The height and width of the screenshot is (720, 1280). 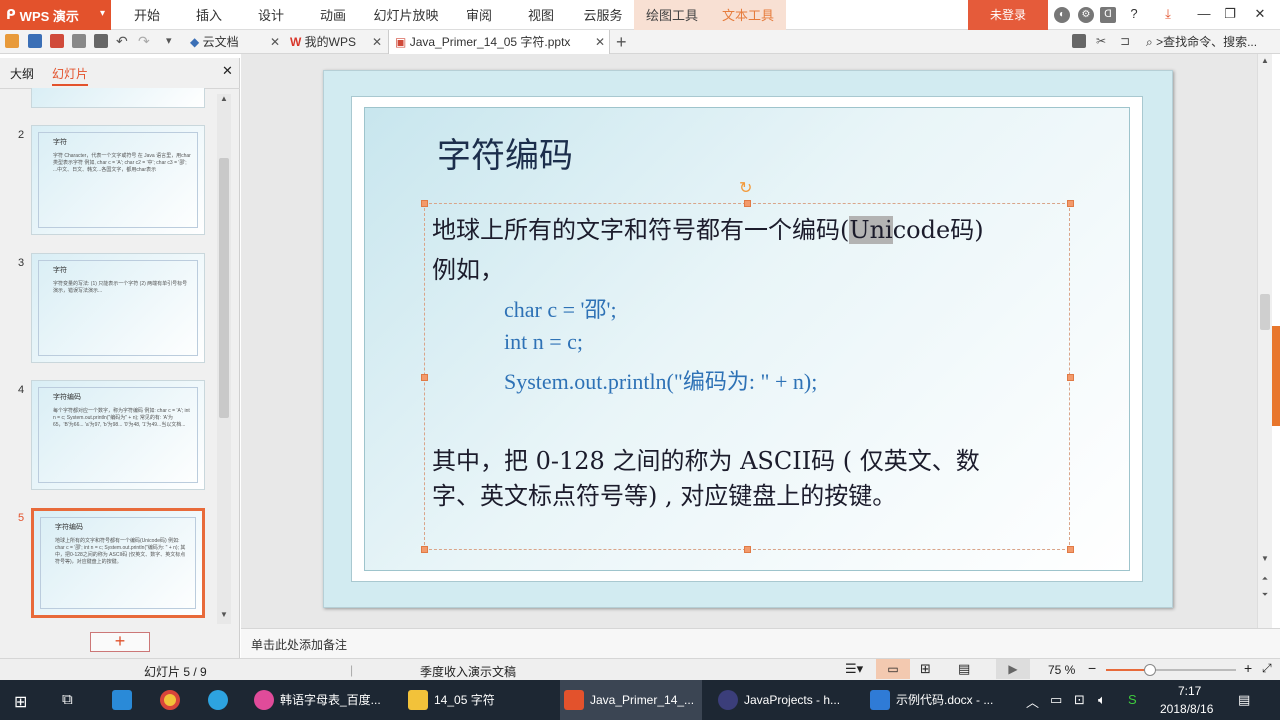 What do you see at coordinates (1260, 14) in the screenshot?
I see `close-window-button: ✕` at bounding box center [1260, 14].